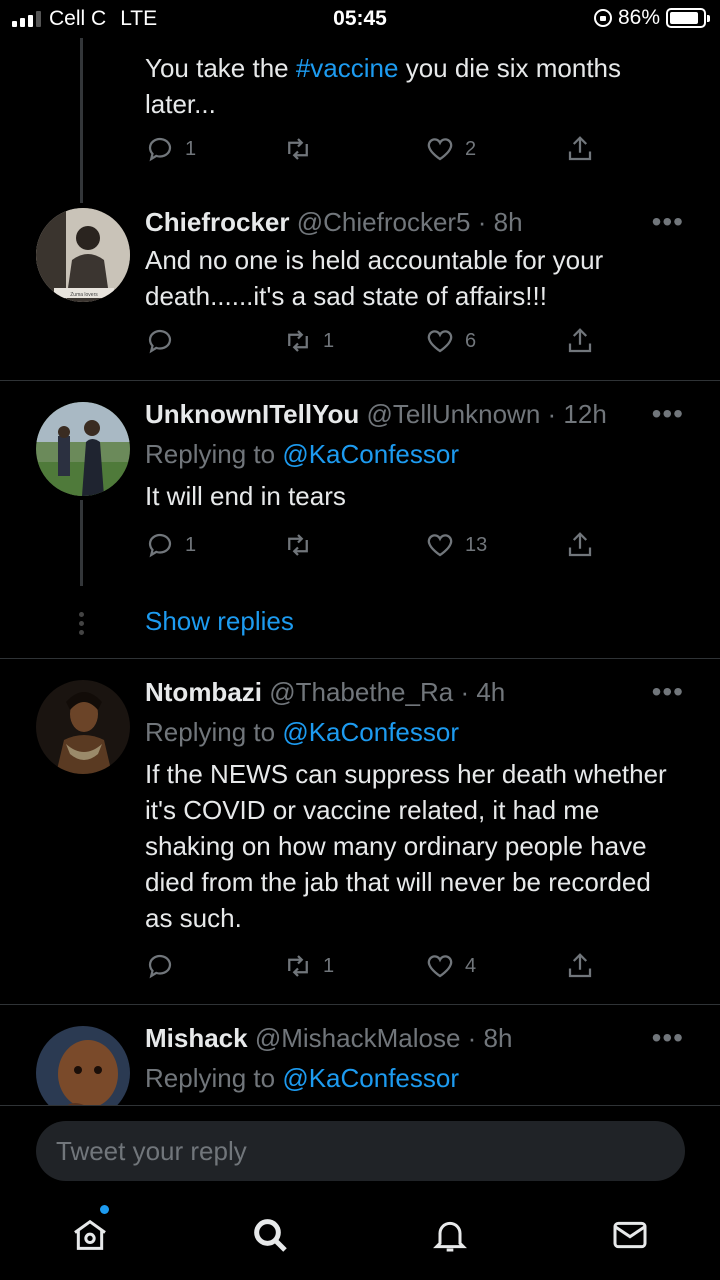  What do you see at coordinates (375, 150) in the screenshot?
I see `tweet-actions: 1 2` at bounding box center [375, 150].